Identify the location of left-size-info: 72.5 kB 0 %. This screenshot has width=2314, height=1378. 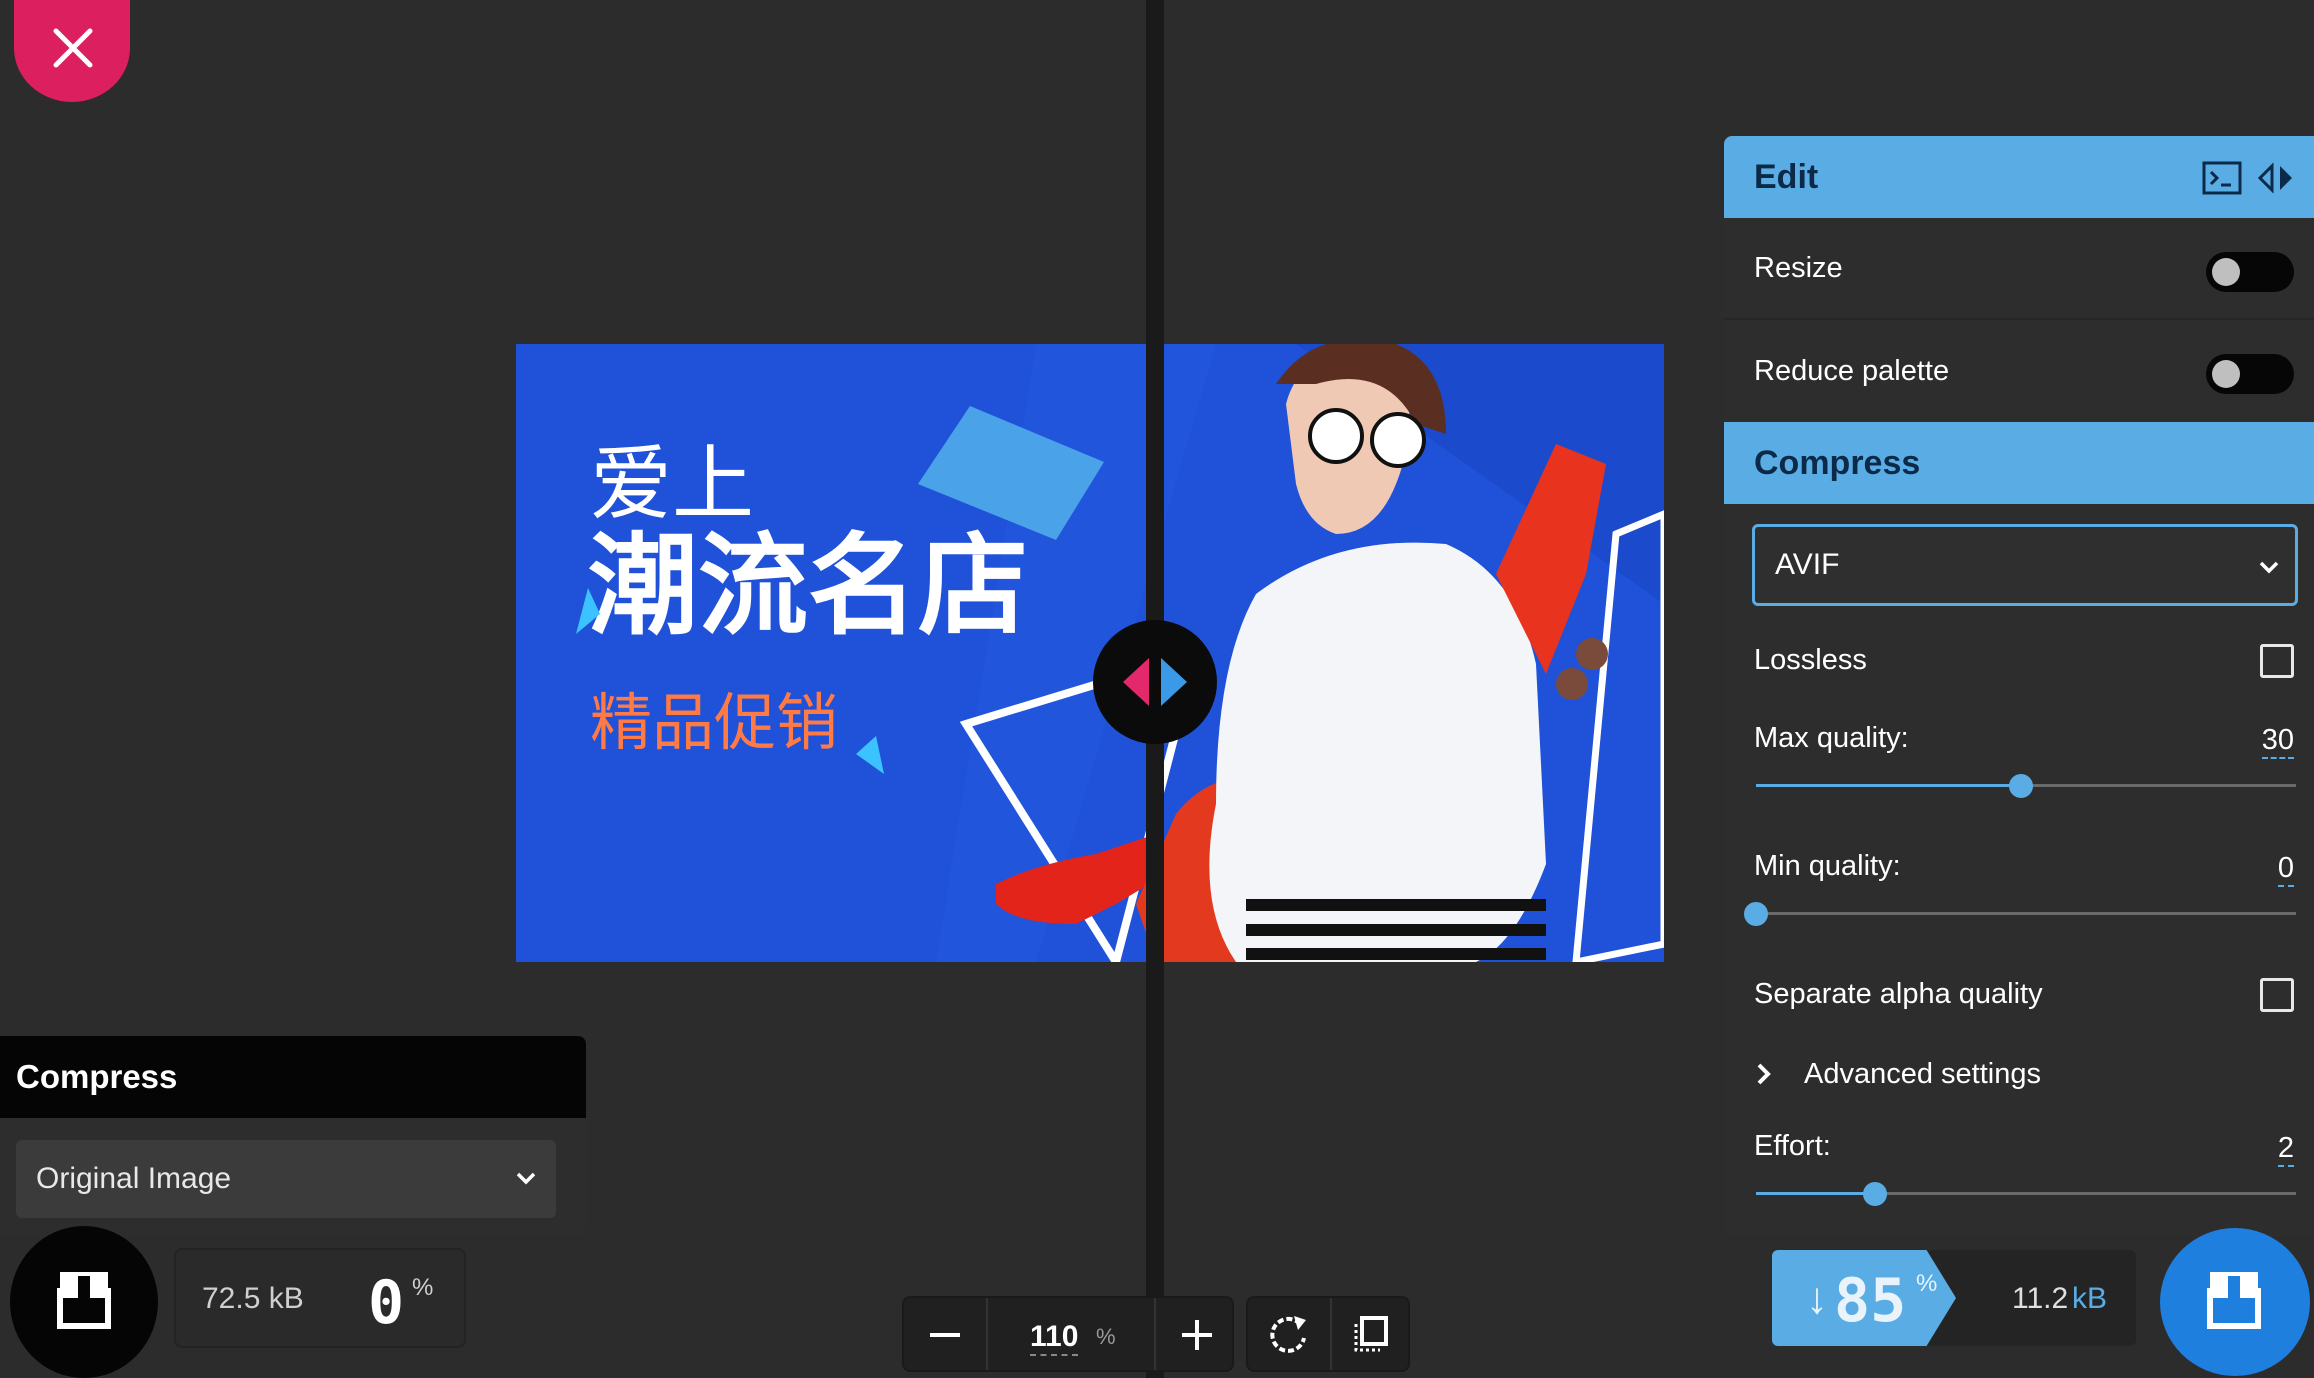
(320, 1298).